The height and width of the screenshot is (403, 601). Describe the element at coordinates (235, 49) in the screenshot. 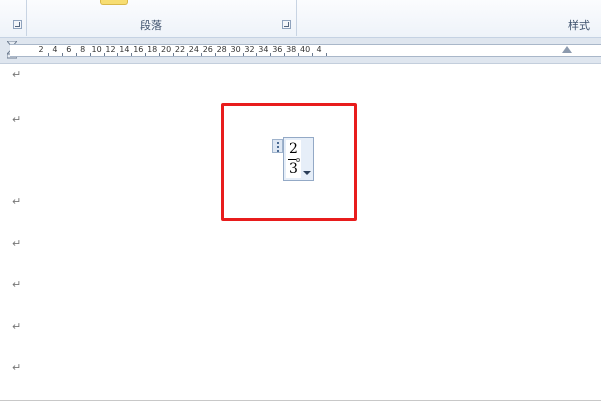

I see `ruler-number: 30` at that location.